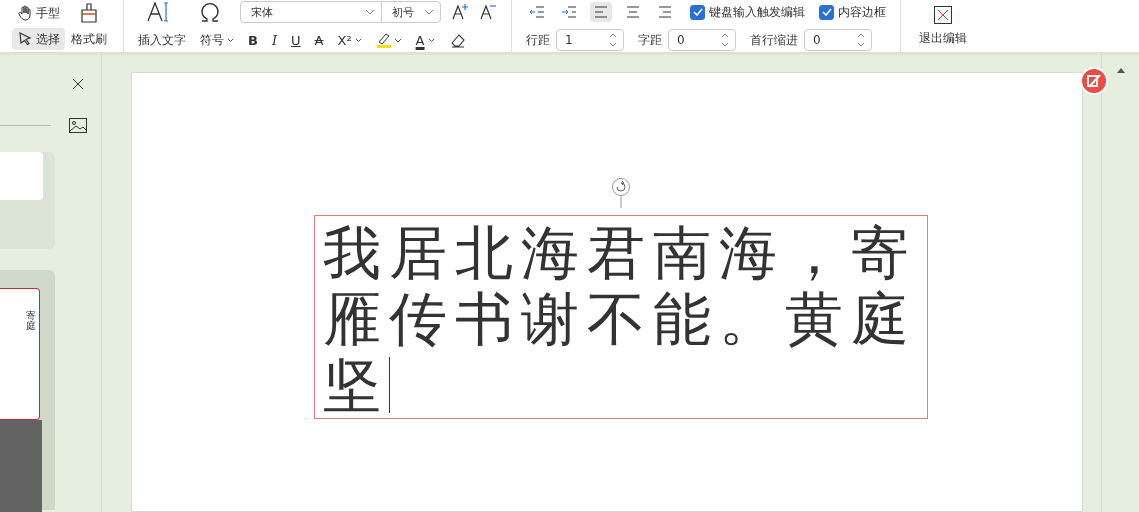  What do you see at coordinates (538, 40) in the screenshot?
I see `spinner-label: 行距` at bounding box center [538, 40].